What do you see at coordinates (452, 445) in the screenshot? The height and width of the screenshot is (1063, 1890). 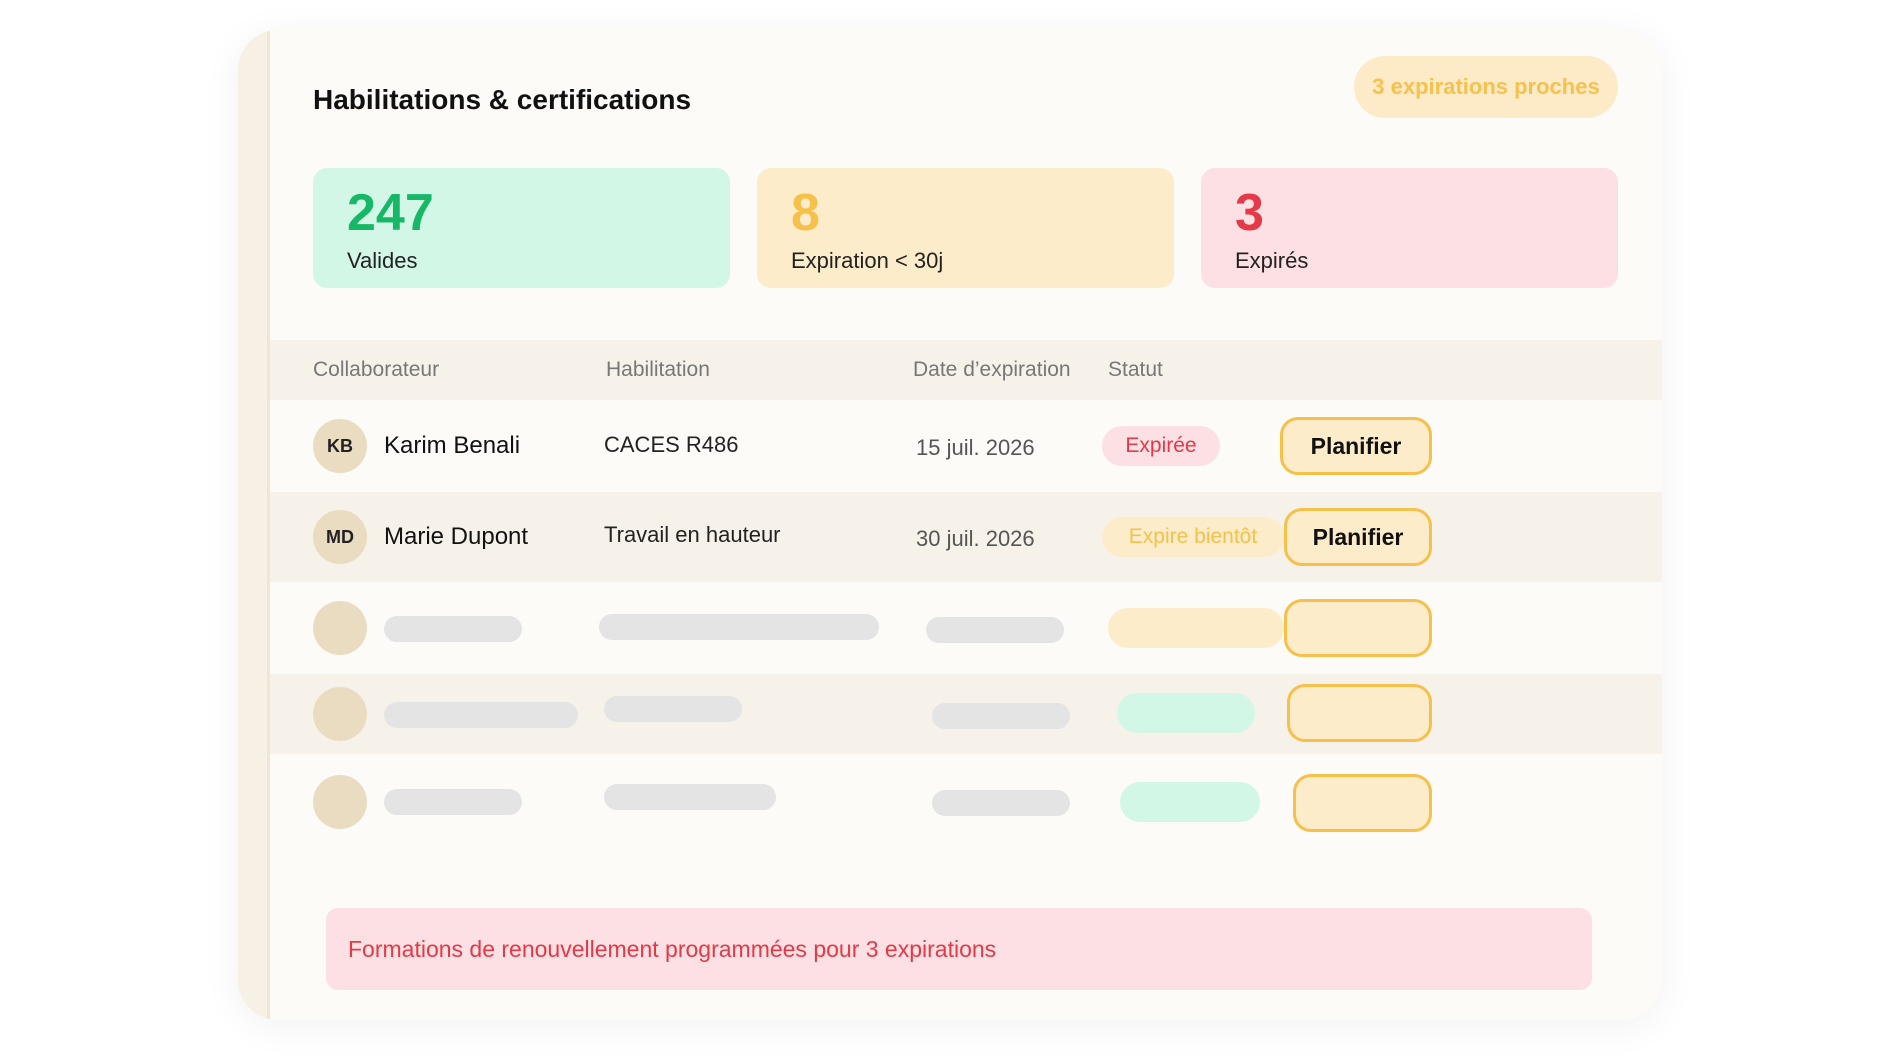 I see `collaborator-name: Karim Benali` at bounding box center [452, 445].